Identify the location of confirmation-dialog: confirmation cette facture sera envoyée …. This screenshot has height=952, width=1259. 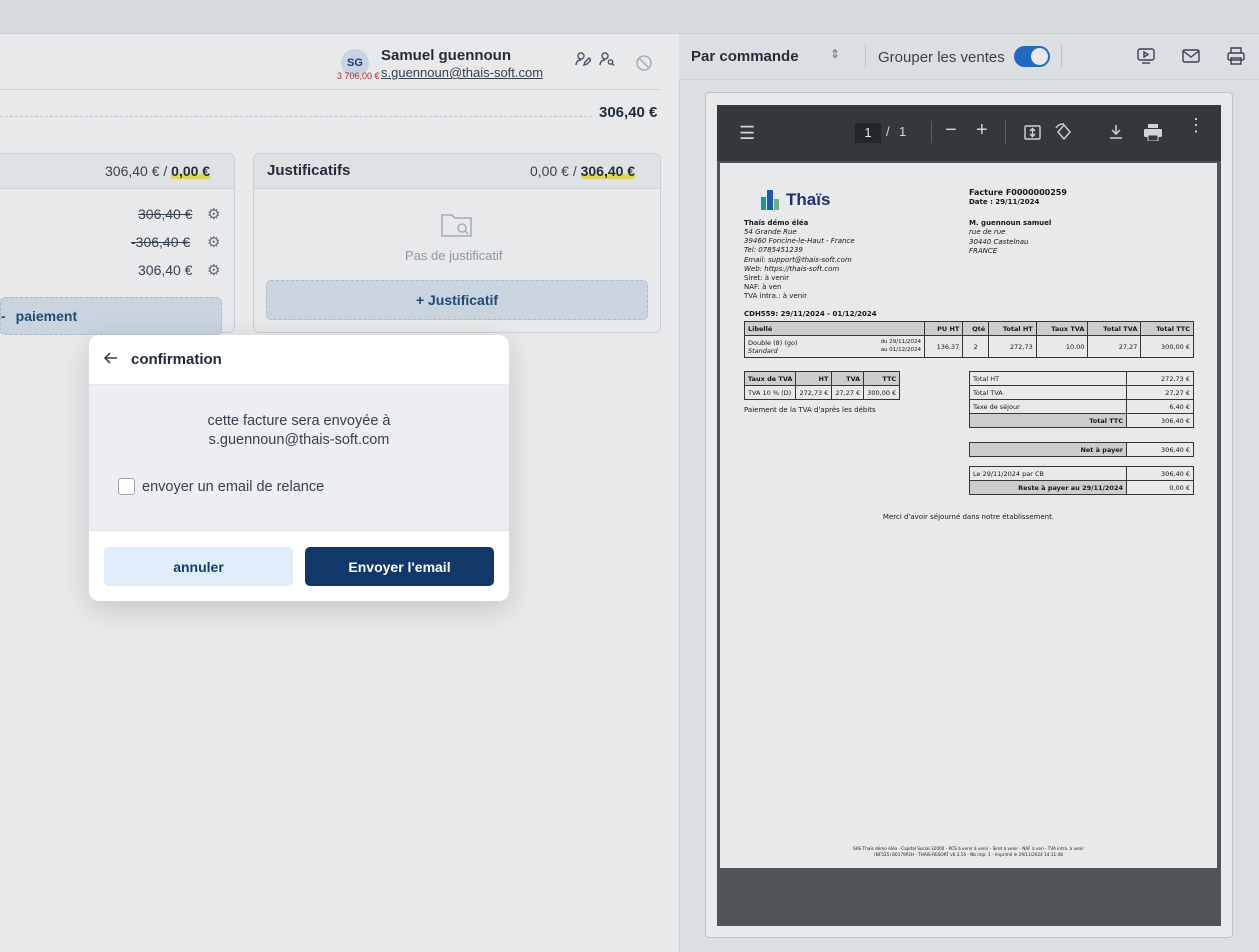
(299, 468).